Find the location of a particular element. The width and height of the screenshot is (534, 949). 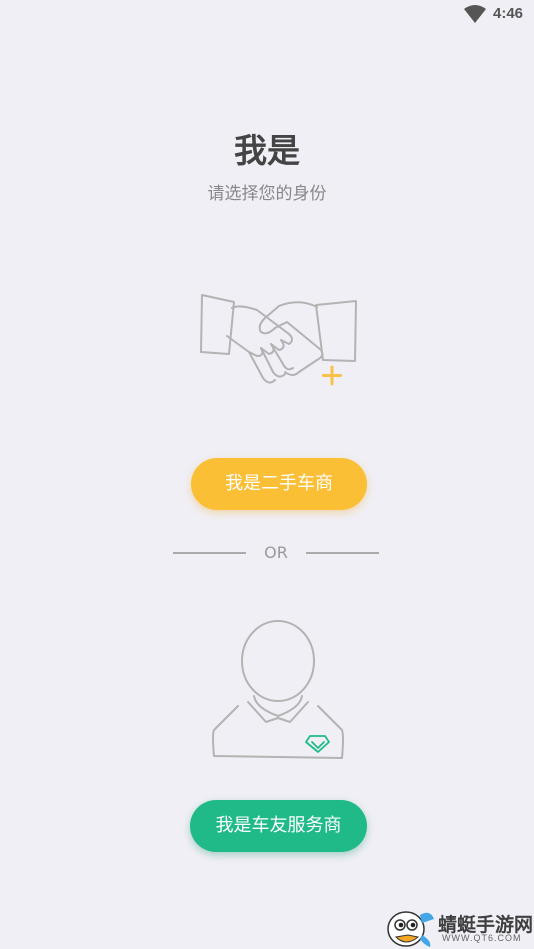

wifi-icon is located at coordinates (475, 14).